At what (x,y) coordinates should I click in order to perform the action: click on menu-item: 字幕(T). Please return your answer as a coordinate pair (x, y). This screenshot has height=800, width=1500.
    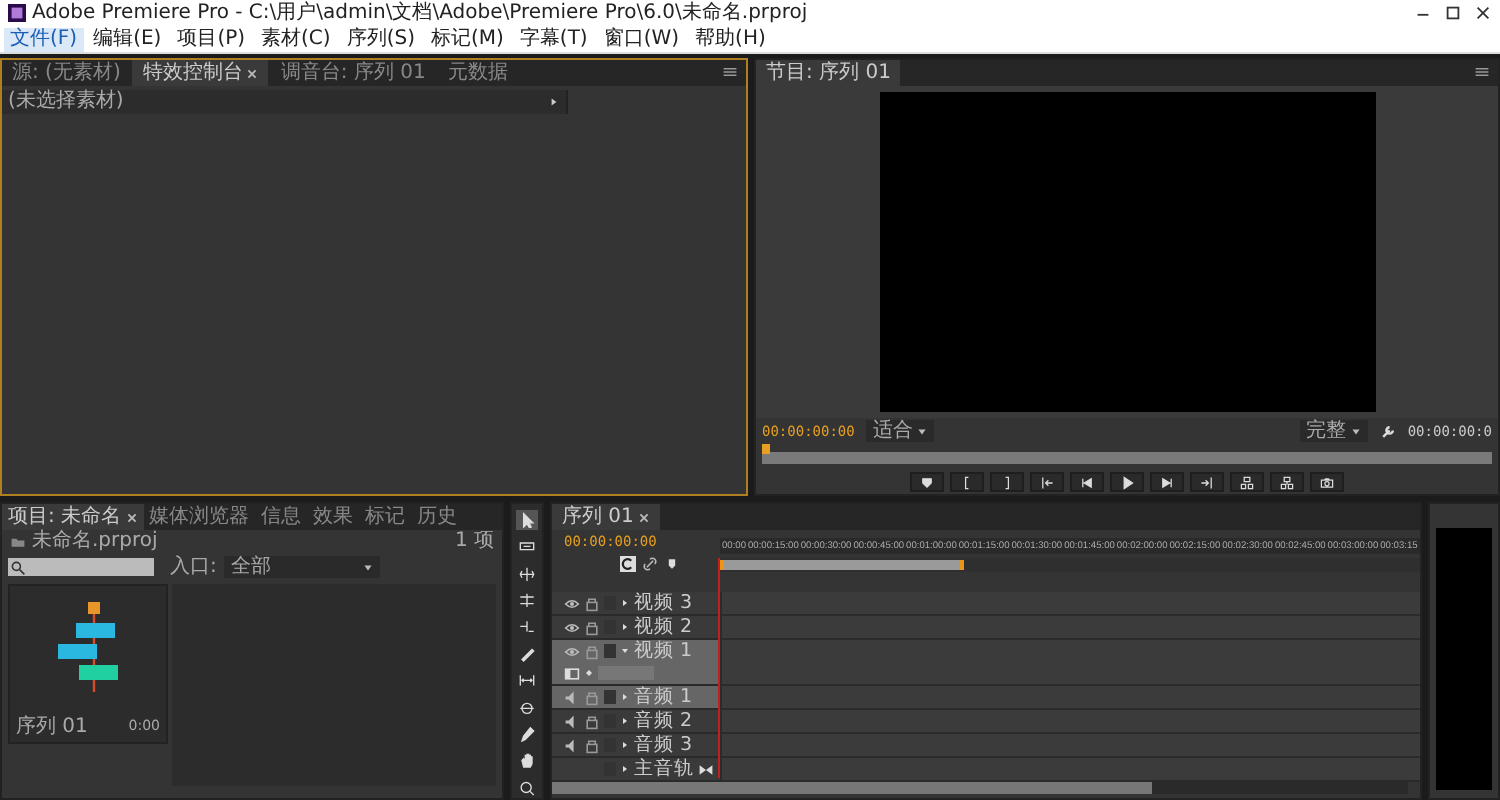
    Looking at the image, I should click on (553, 39).